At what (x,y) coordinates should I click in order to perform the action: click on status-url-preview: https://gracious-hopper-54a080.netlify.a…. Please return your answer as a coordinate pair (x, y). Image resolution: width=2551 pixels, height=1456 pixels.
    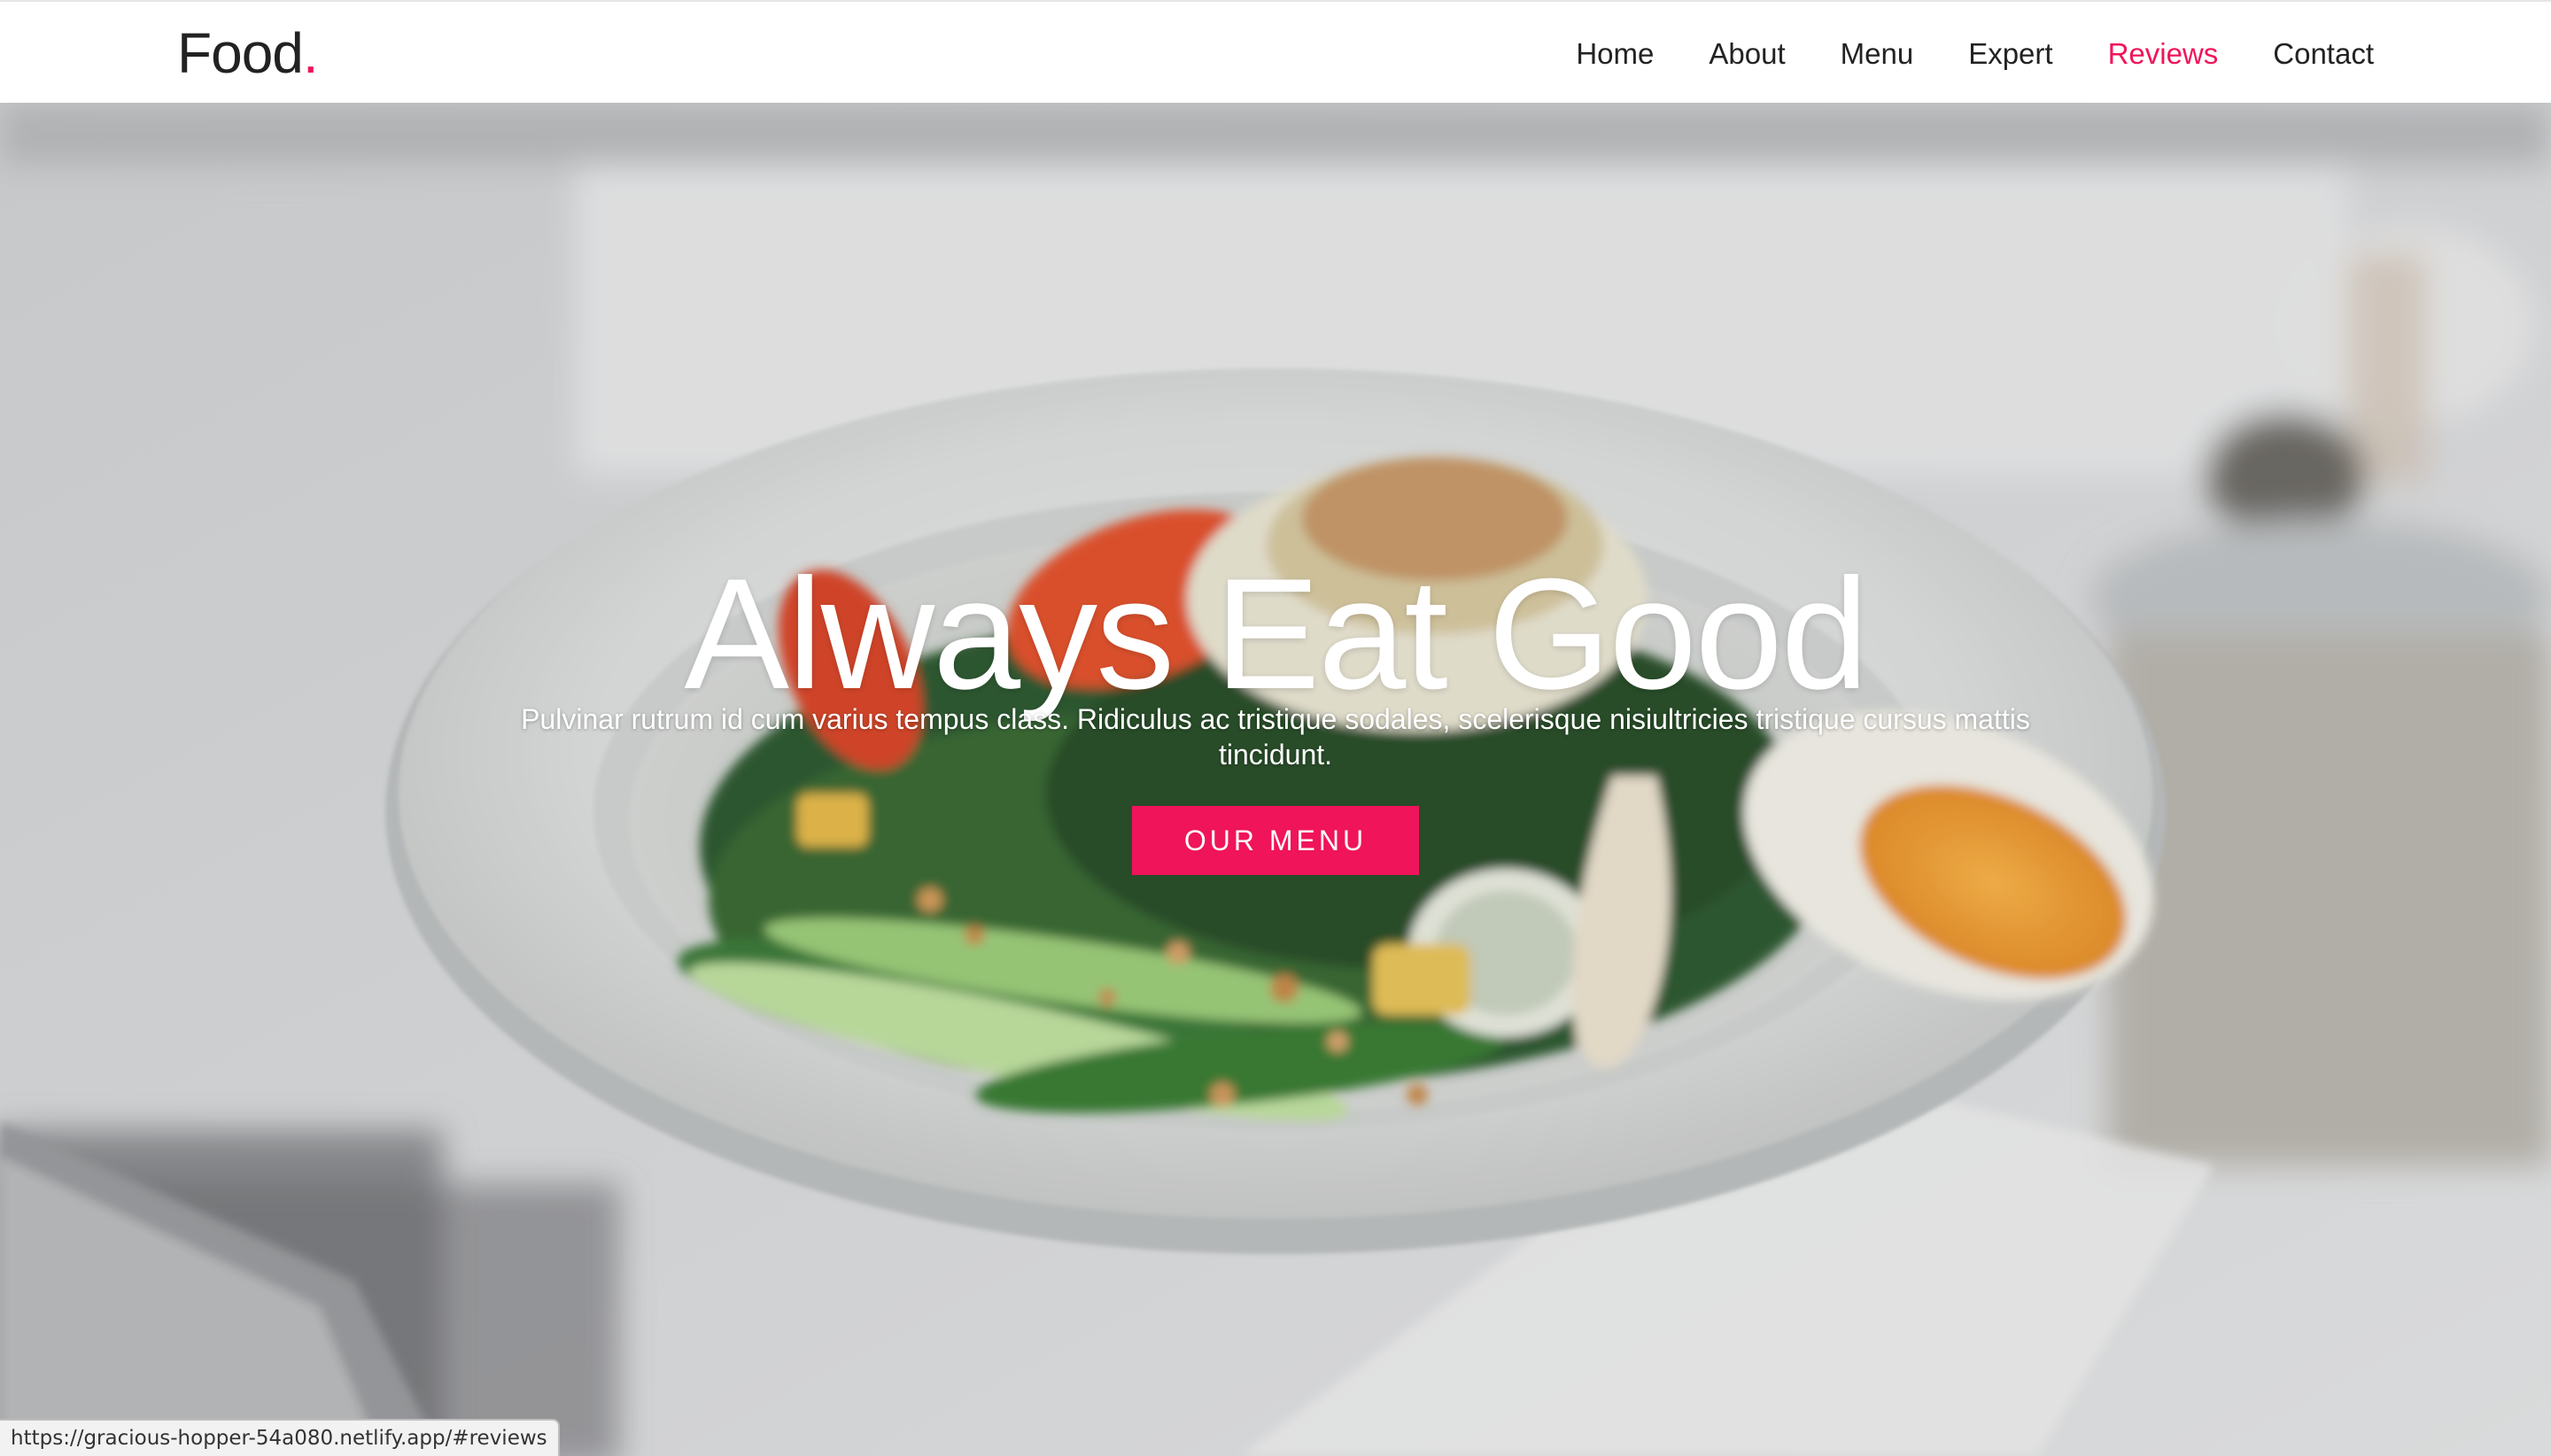
    Looking at the image, I should click on (280, 1437).